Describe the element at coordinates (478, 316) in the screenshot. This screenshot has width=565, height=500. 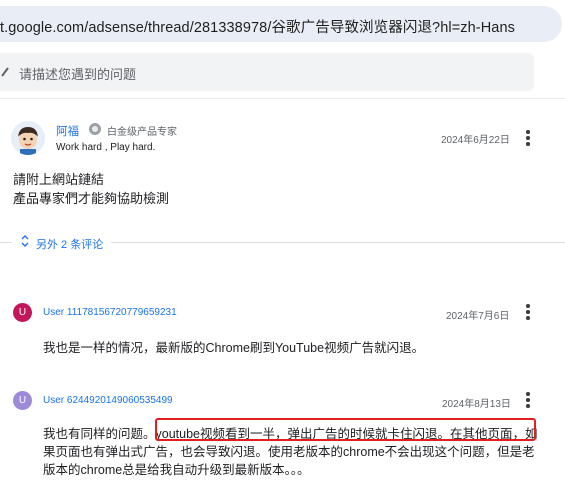
I see `comment-date: 2024年7月6日` at that location.